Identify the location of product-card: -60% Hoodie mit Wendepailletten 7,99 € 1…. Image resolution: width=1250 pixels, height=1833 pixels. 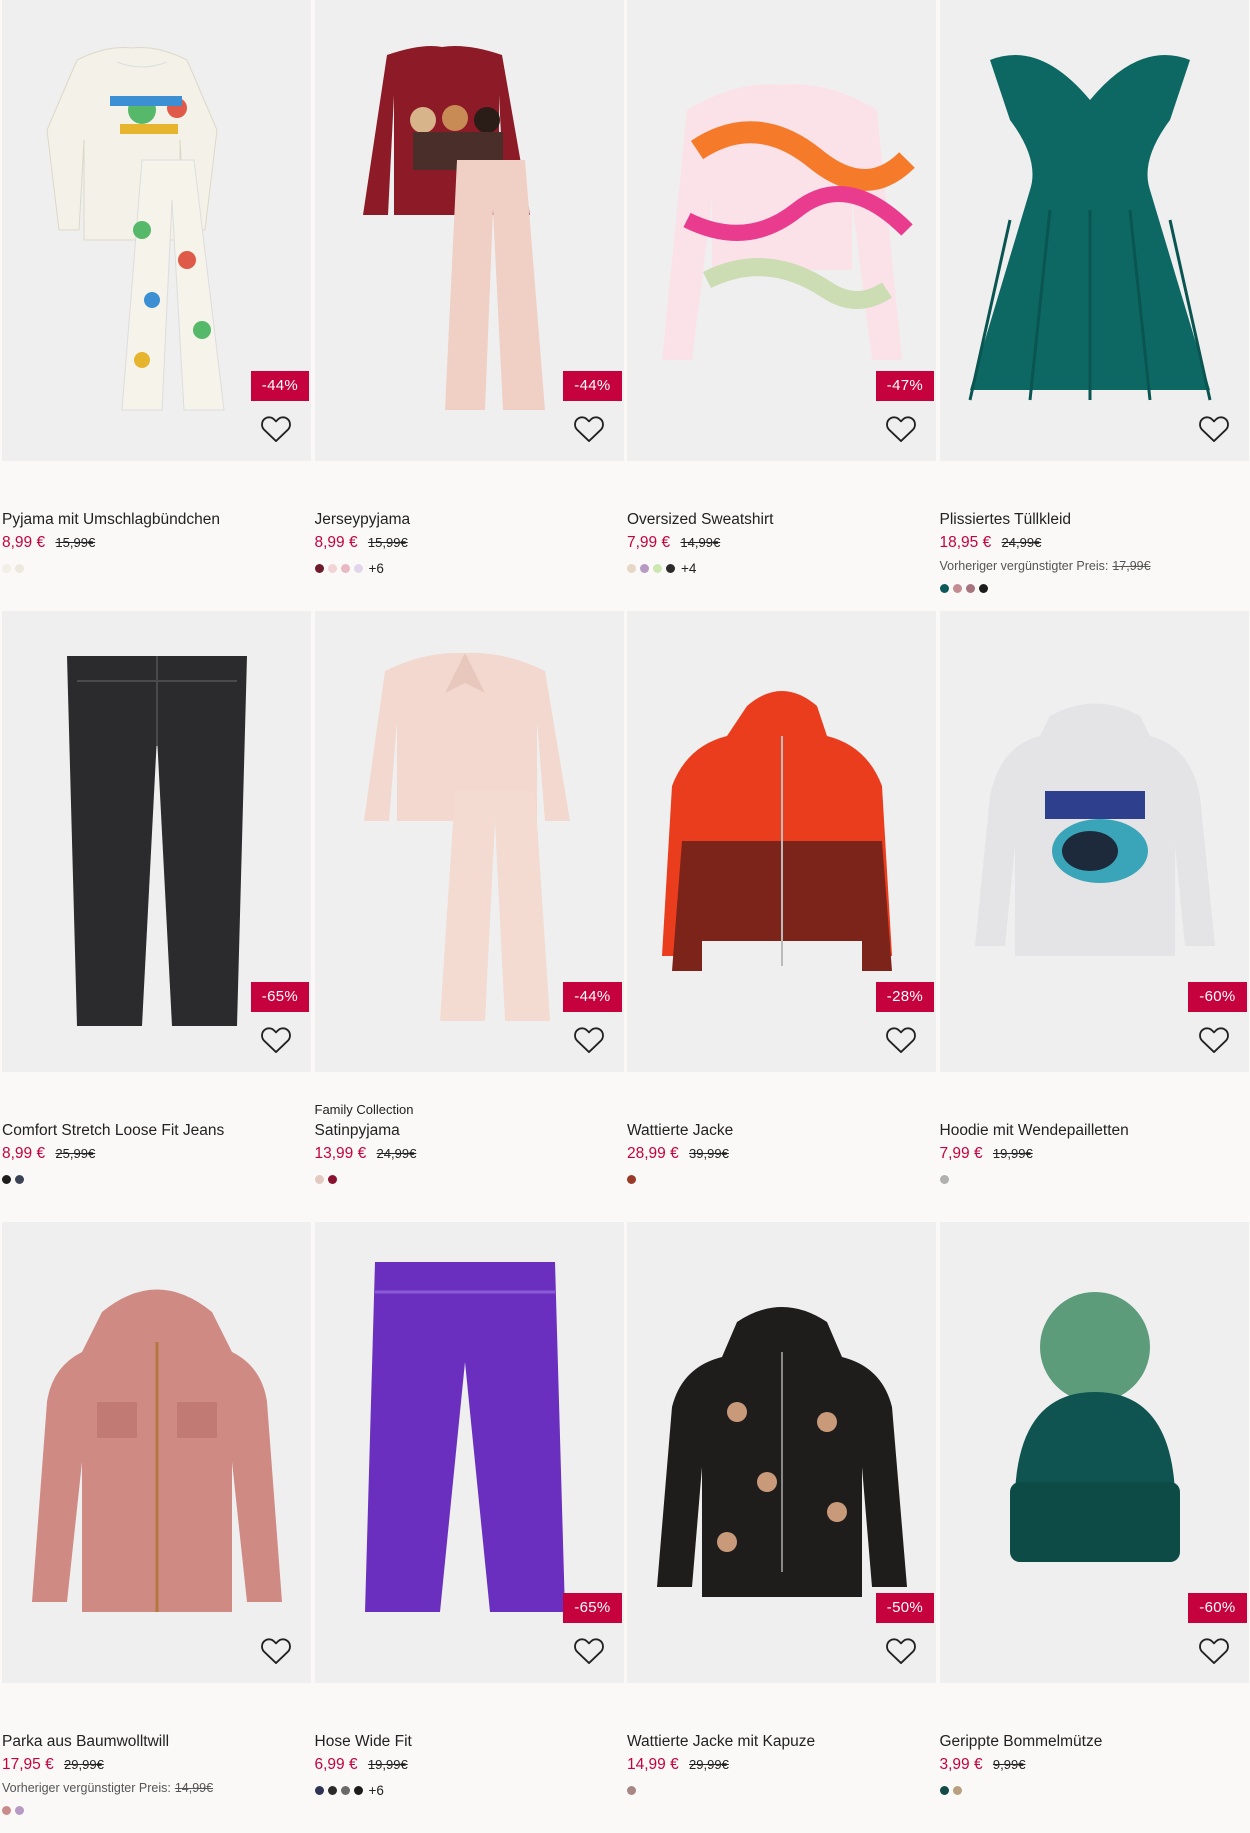
(1094, 916).